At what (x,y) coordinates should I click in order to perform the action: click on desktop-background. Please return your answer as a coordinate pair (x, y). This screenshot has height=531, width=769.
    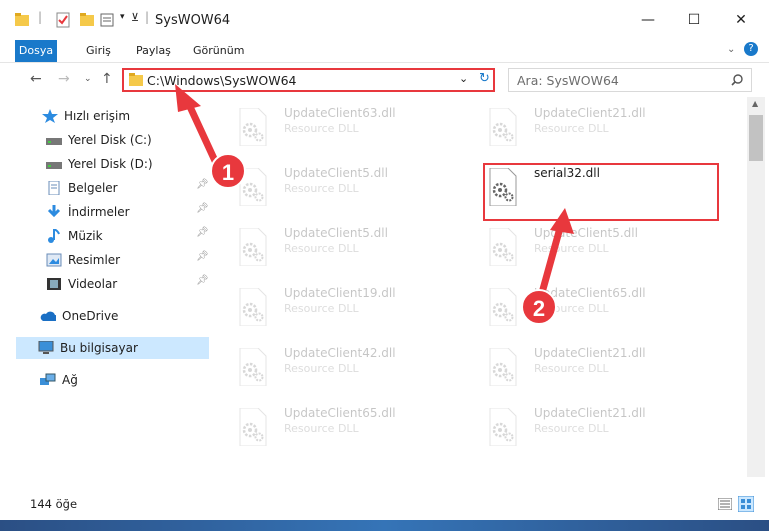
    Looking at the image, I should click on (384, 525).